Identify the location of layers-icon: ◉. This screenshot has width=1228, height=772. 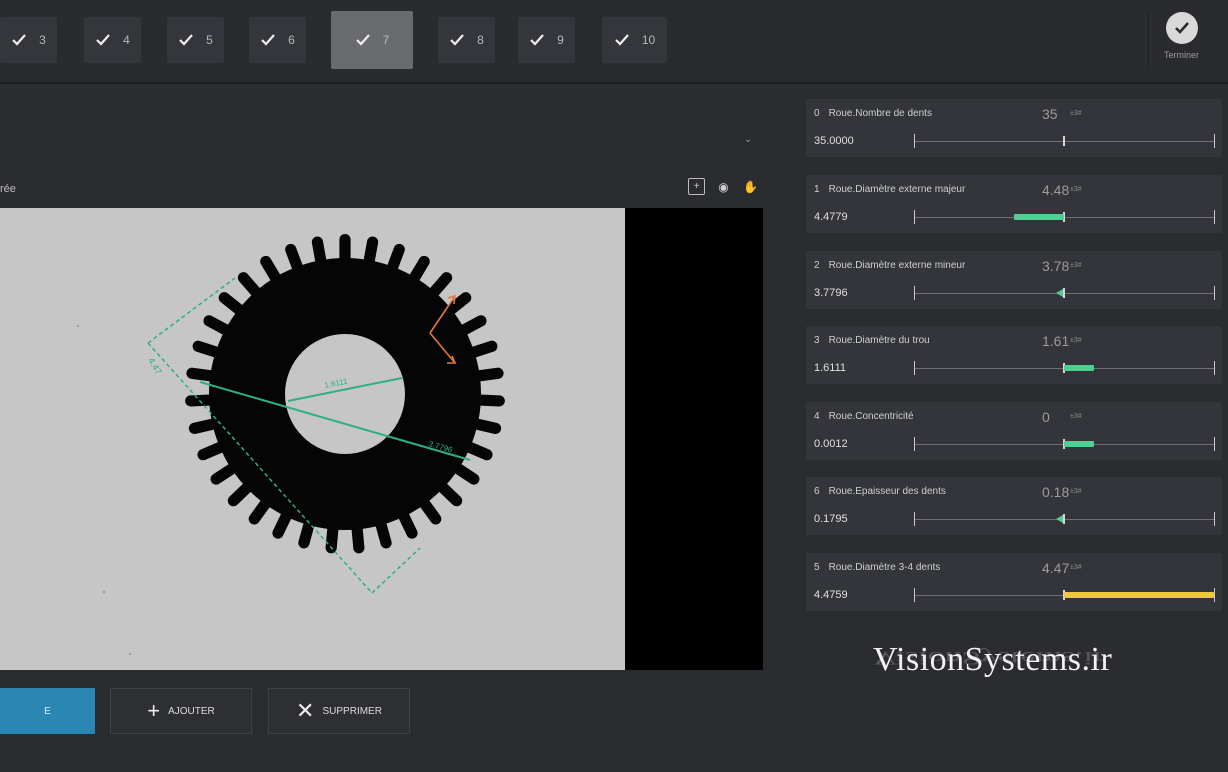
(723, 186).